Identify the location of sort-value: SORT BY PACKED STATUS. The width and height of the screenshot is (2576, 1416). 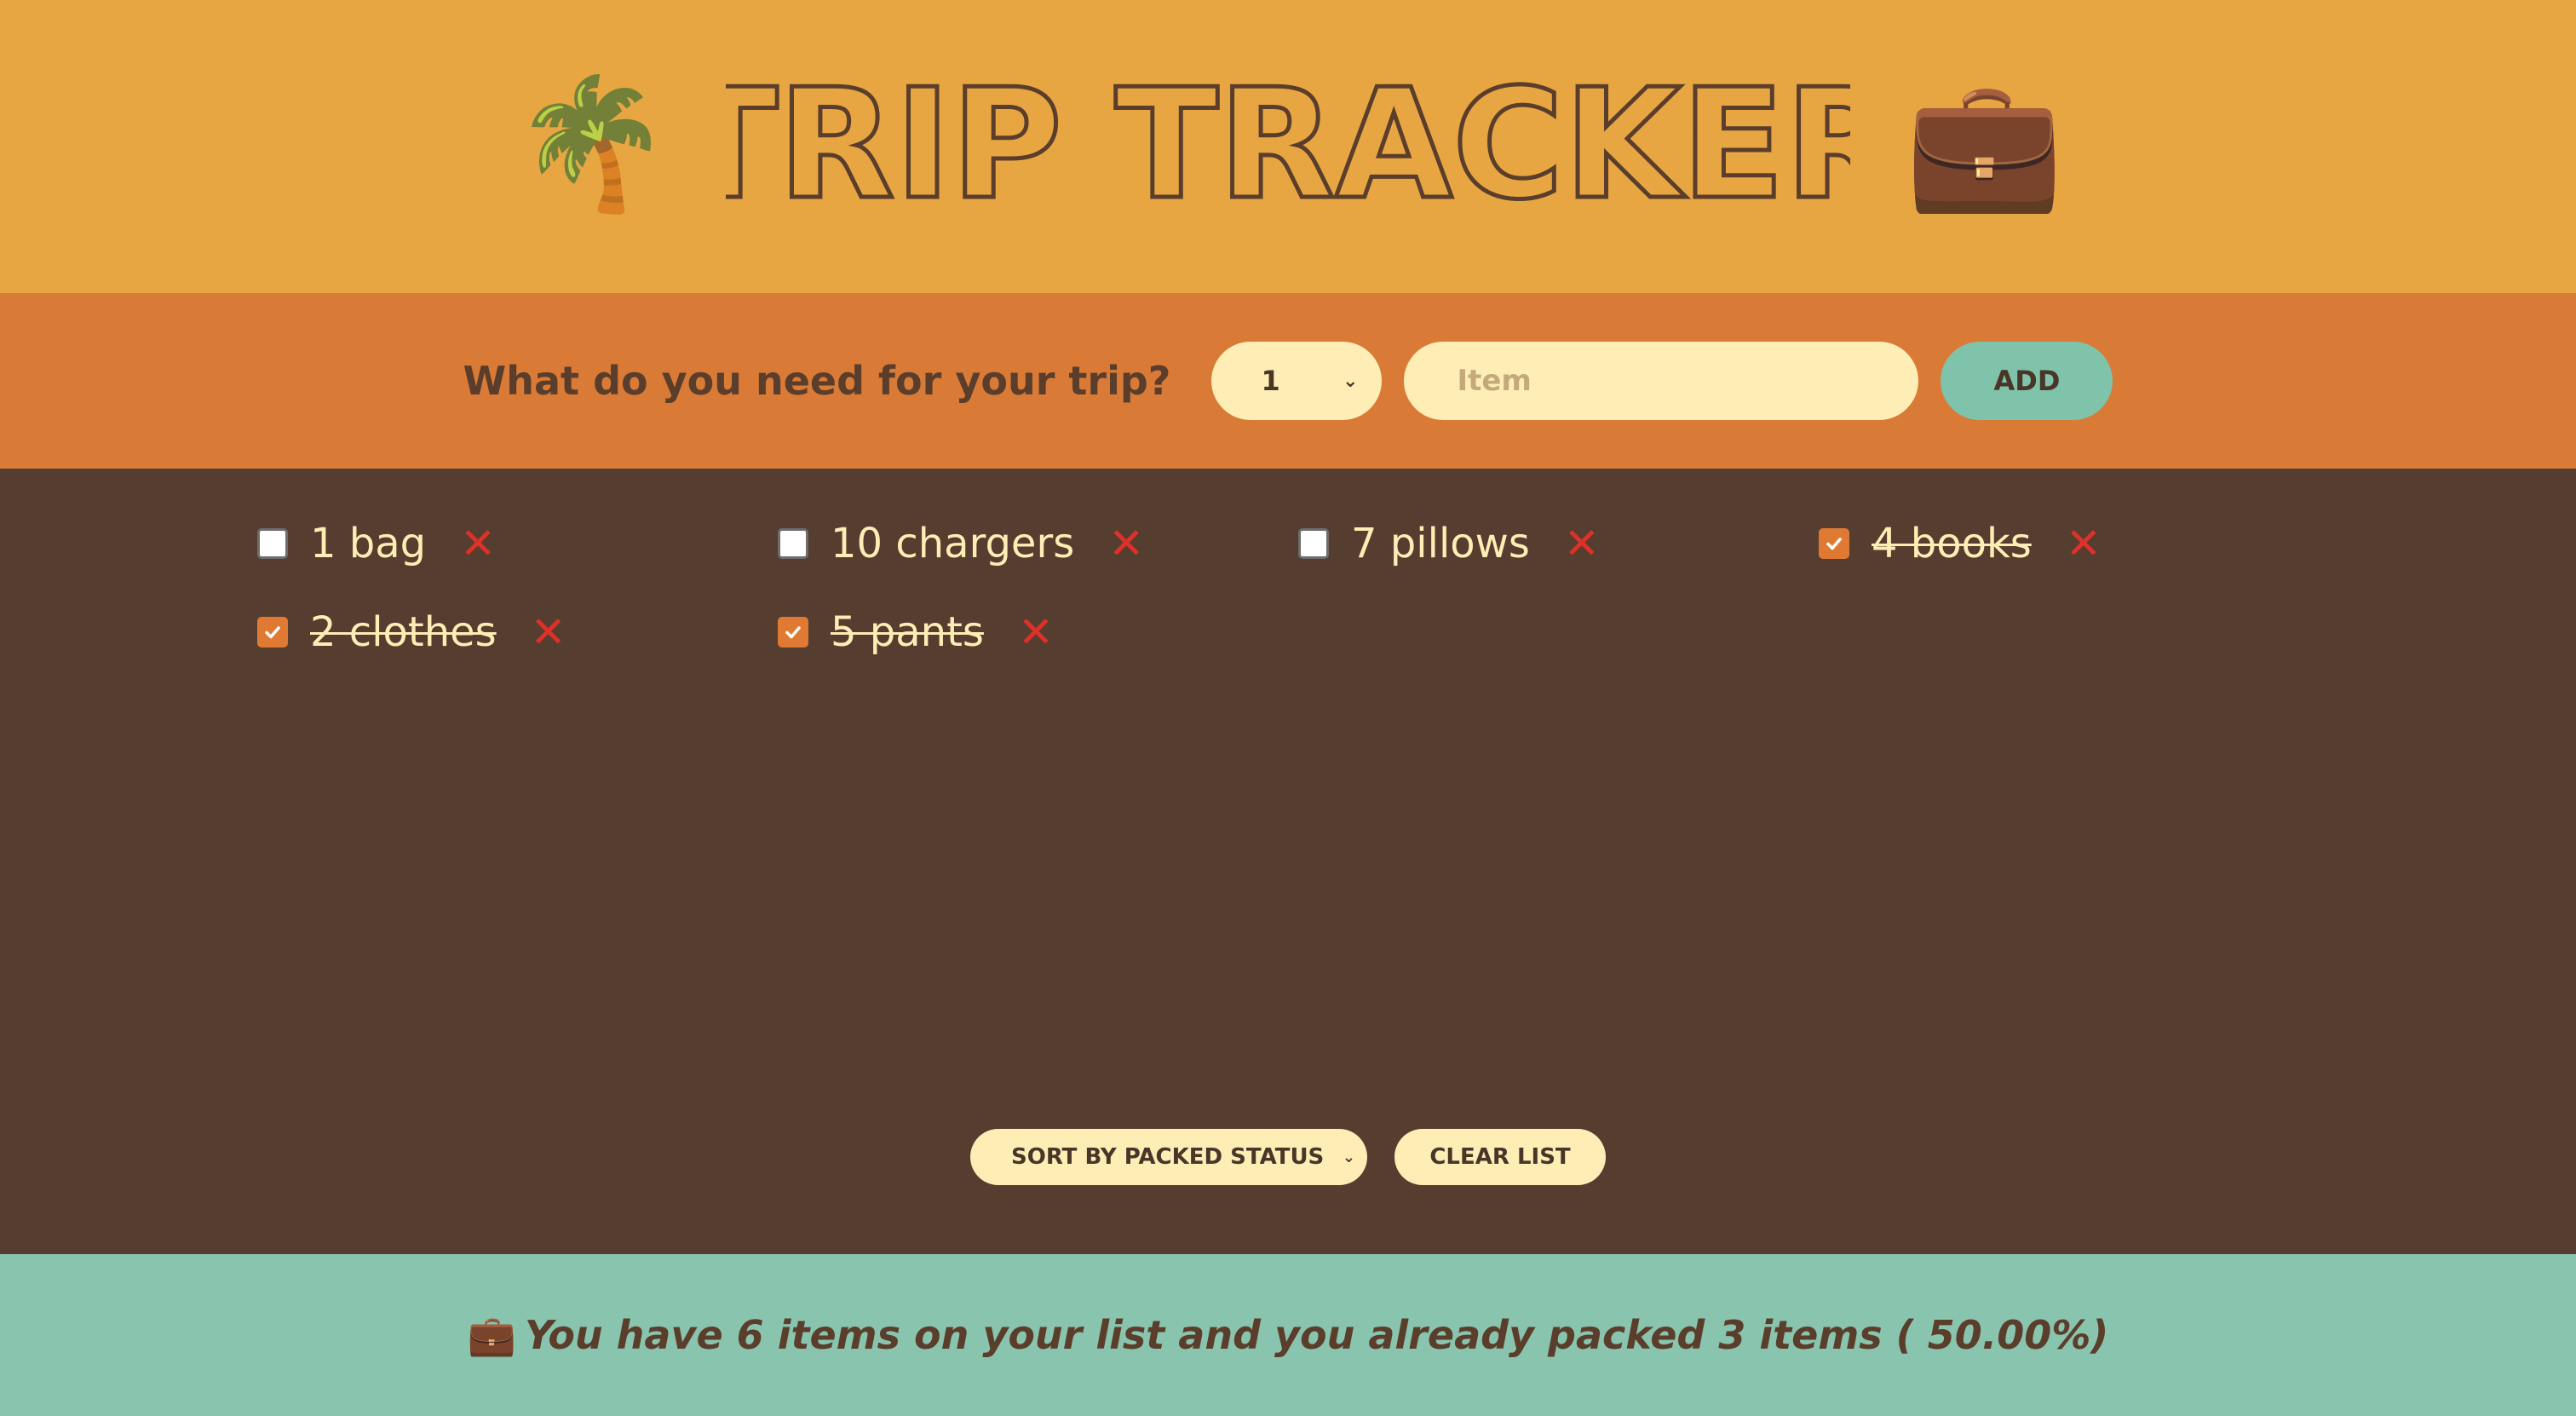
(1168, 1157).